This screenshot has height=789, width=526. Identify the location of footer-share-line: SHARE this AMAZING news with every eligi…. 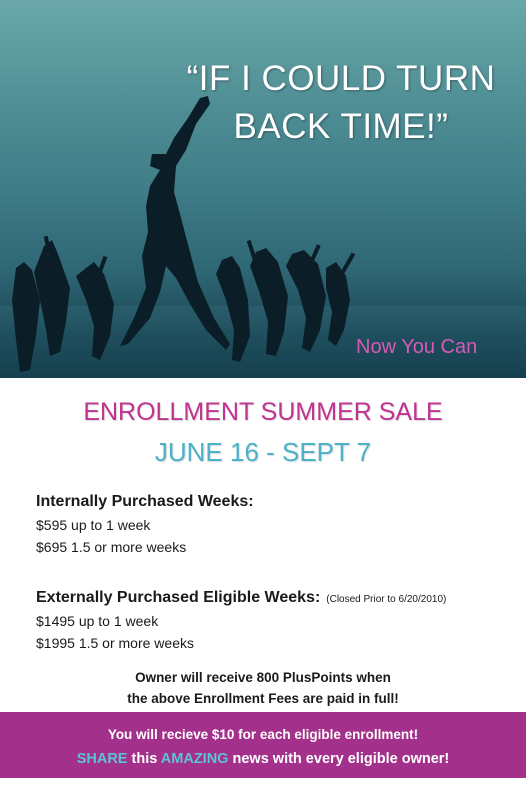
(263, 759).